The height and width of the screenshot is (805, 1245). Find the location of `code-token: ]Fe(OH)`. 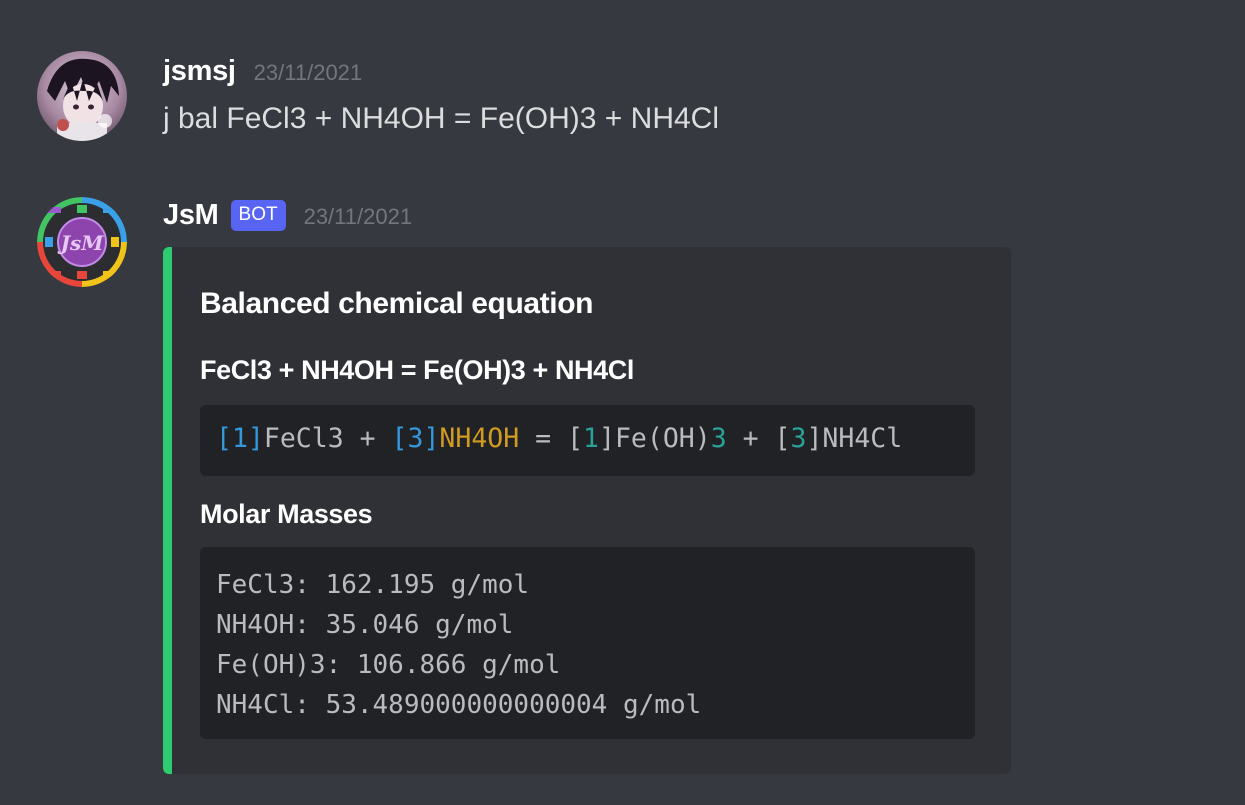

code-token: ]Fe(OH) is located at coordinates (655, 438).